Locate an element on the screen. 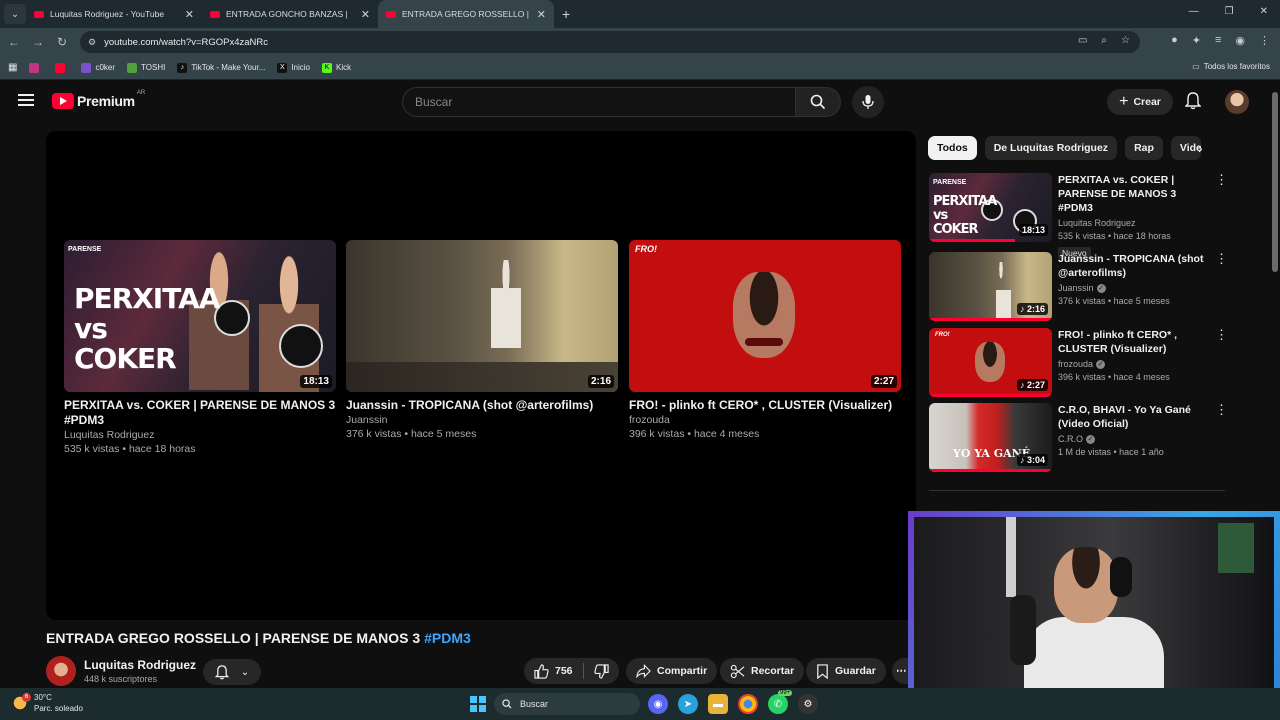 The height and width of the screenshot is (720, 1280). hashtag-link: #PDM3 is located at coordinates (447, 638).